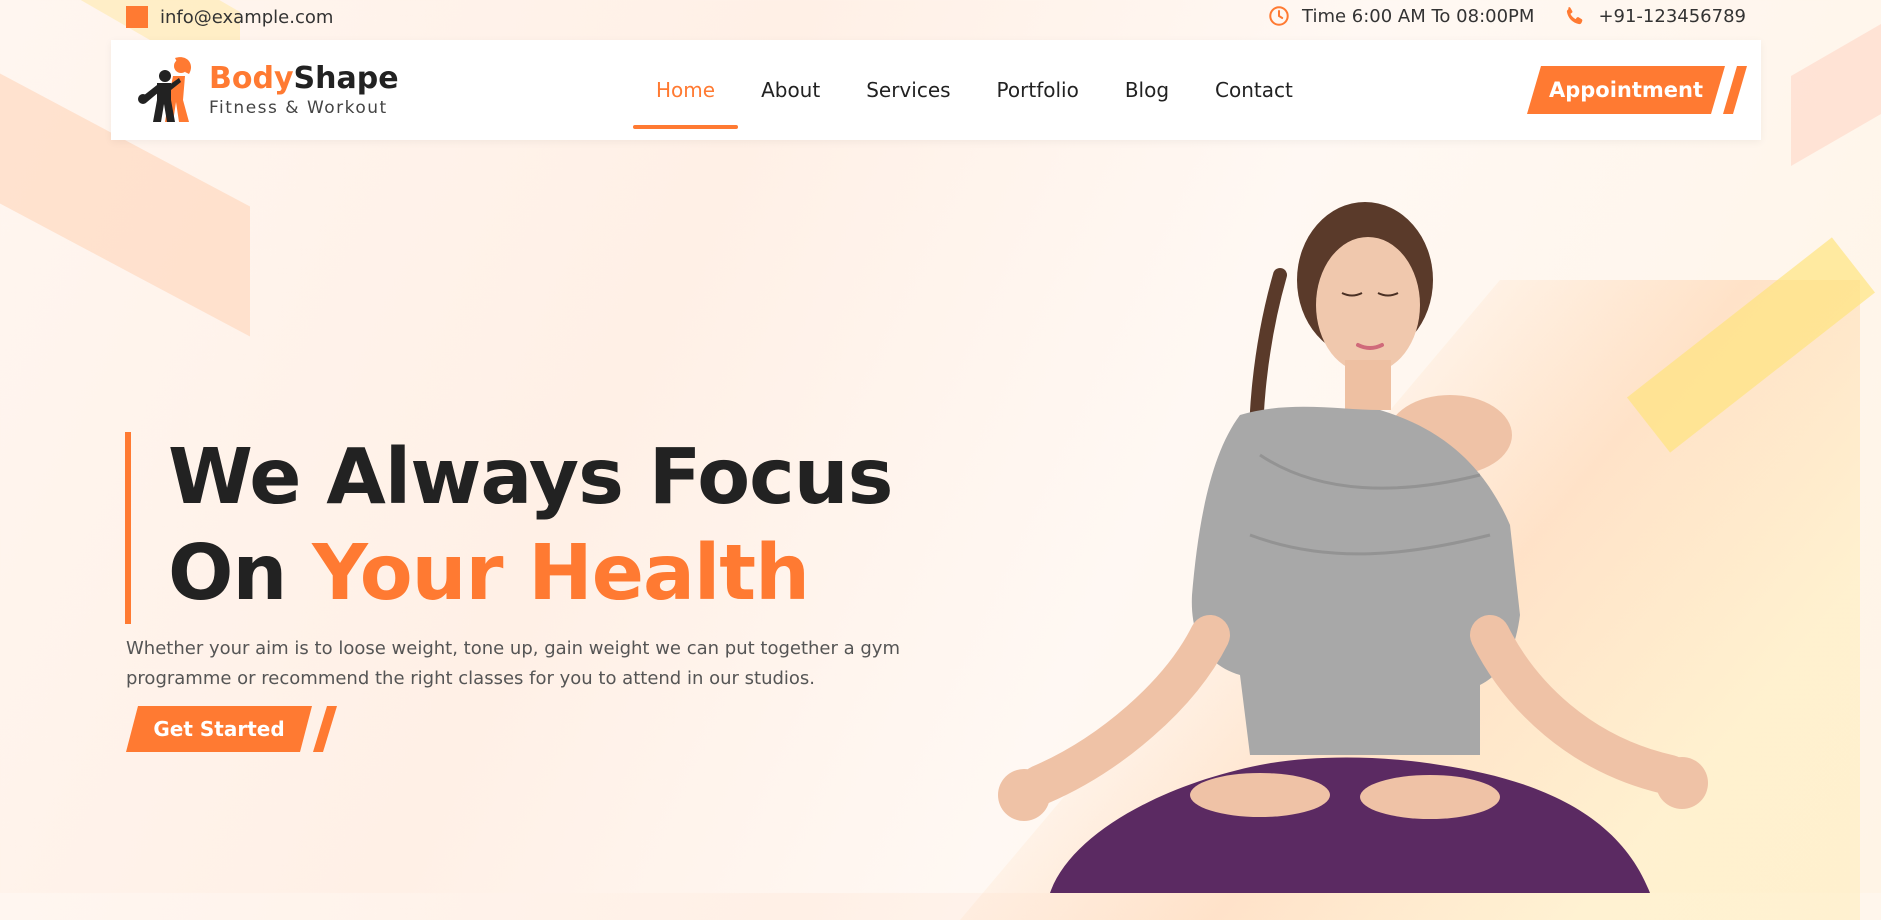 This screenshot has width=1881, height=920. Describe the element at coordinates (1575, 16) in the screenshot. I see `phone-icon` at that location.